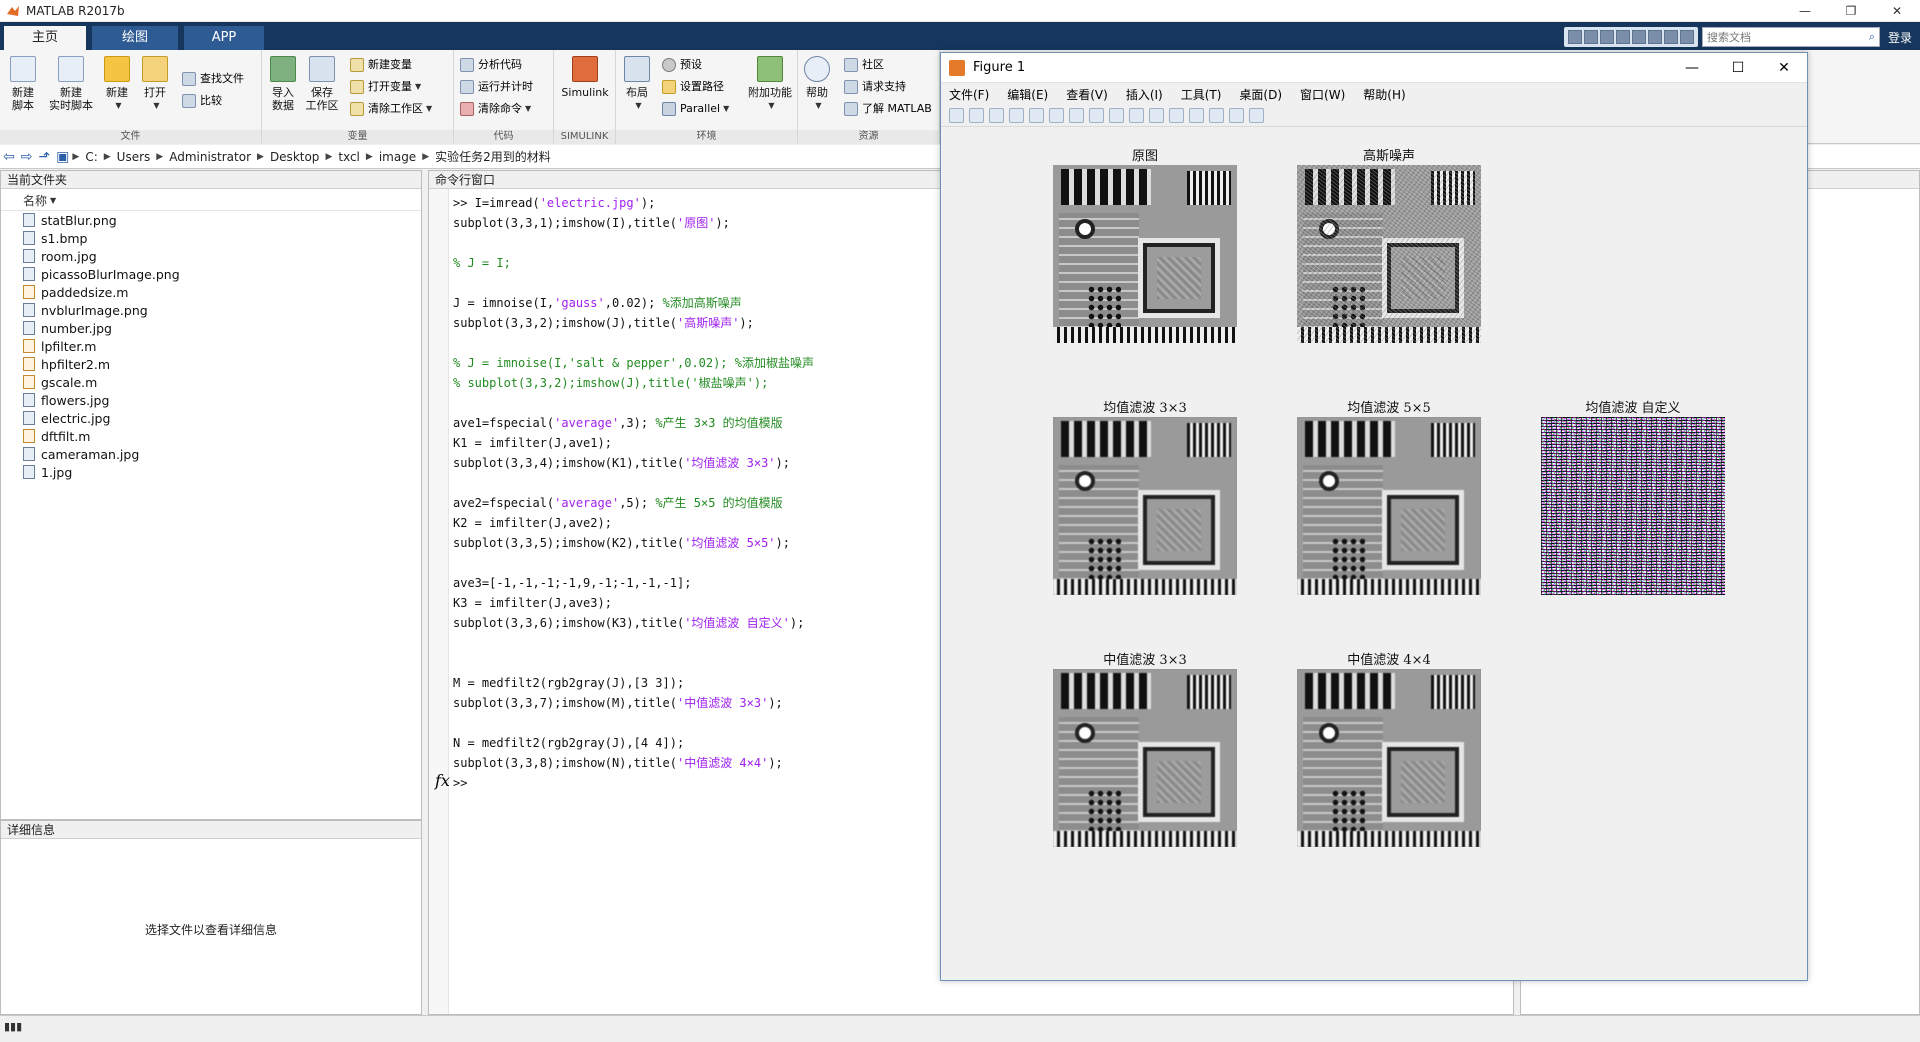 Image resolution: width=1920 pixels, height=1042 pixels. What do you see at coordinates (211, 472) in the screenshot?
I see `file-row: 1.jpg` at bounding box center [211, 472].